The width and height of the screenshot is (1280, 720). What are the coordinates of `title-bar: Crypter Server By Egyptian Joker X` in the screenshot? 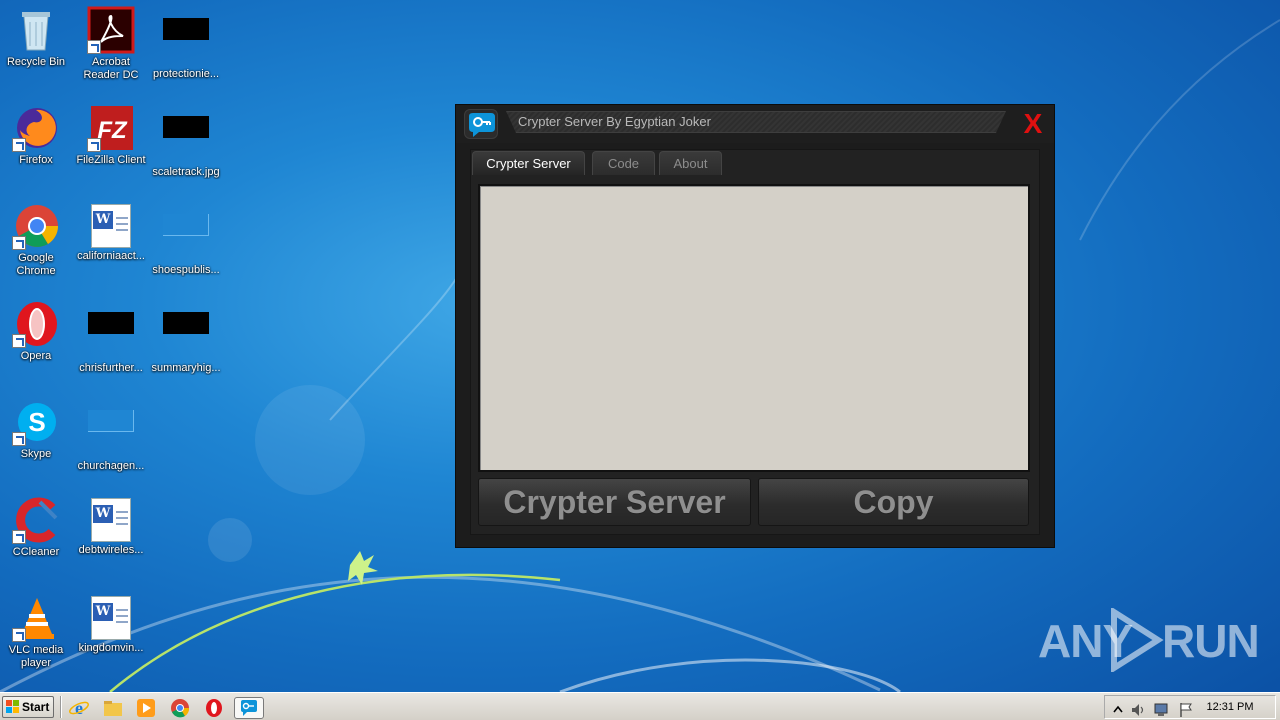 It's located at (755, 124).